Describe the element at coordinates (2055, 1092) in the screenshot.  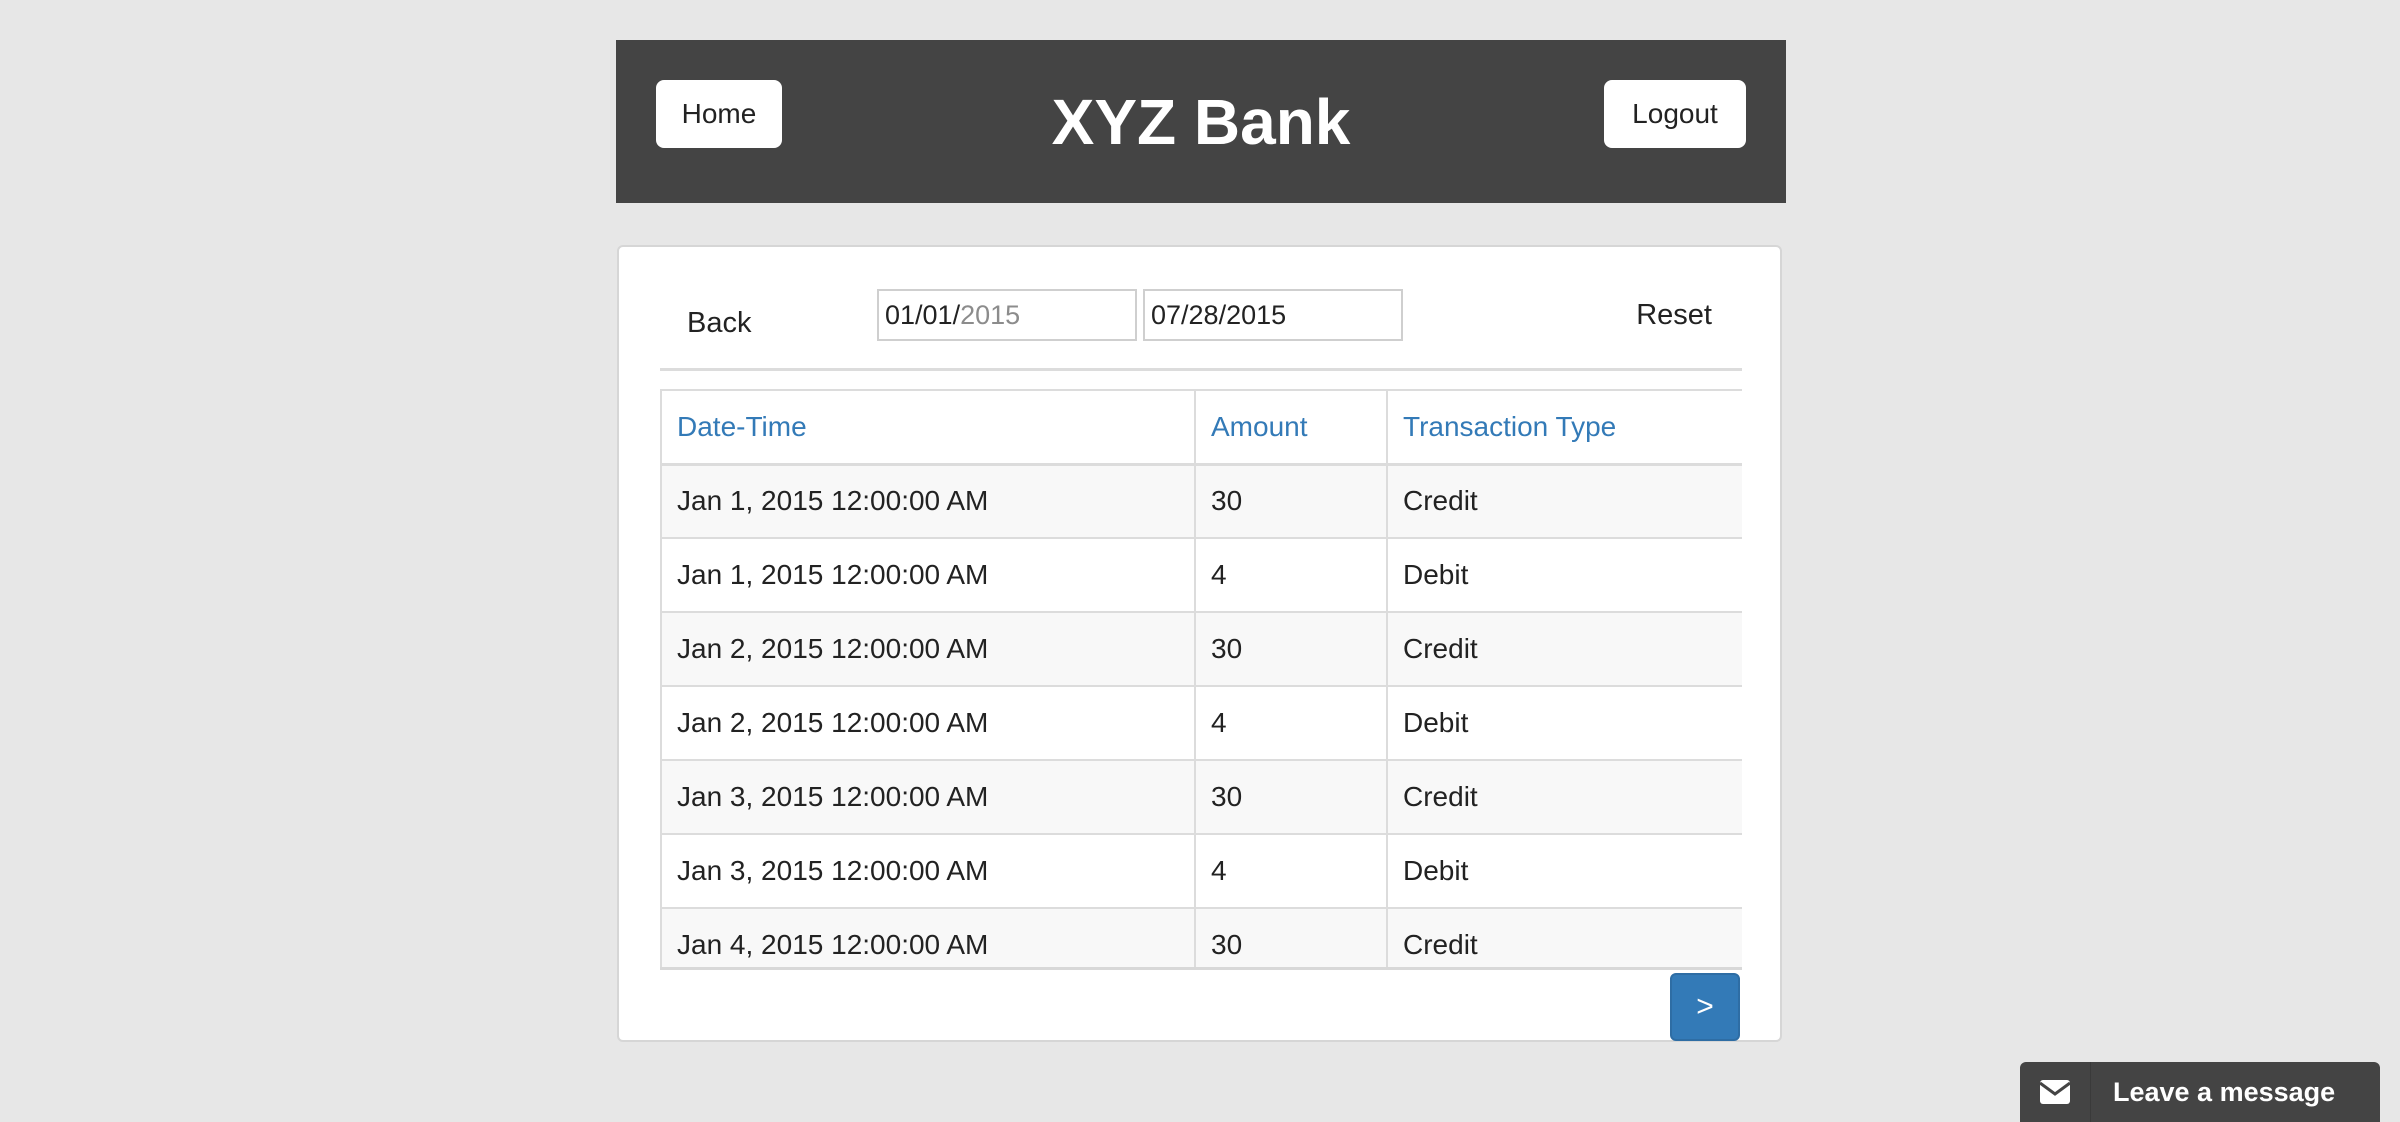
I see `envelope-icon` at that location.